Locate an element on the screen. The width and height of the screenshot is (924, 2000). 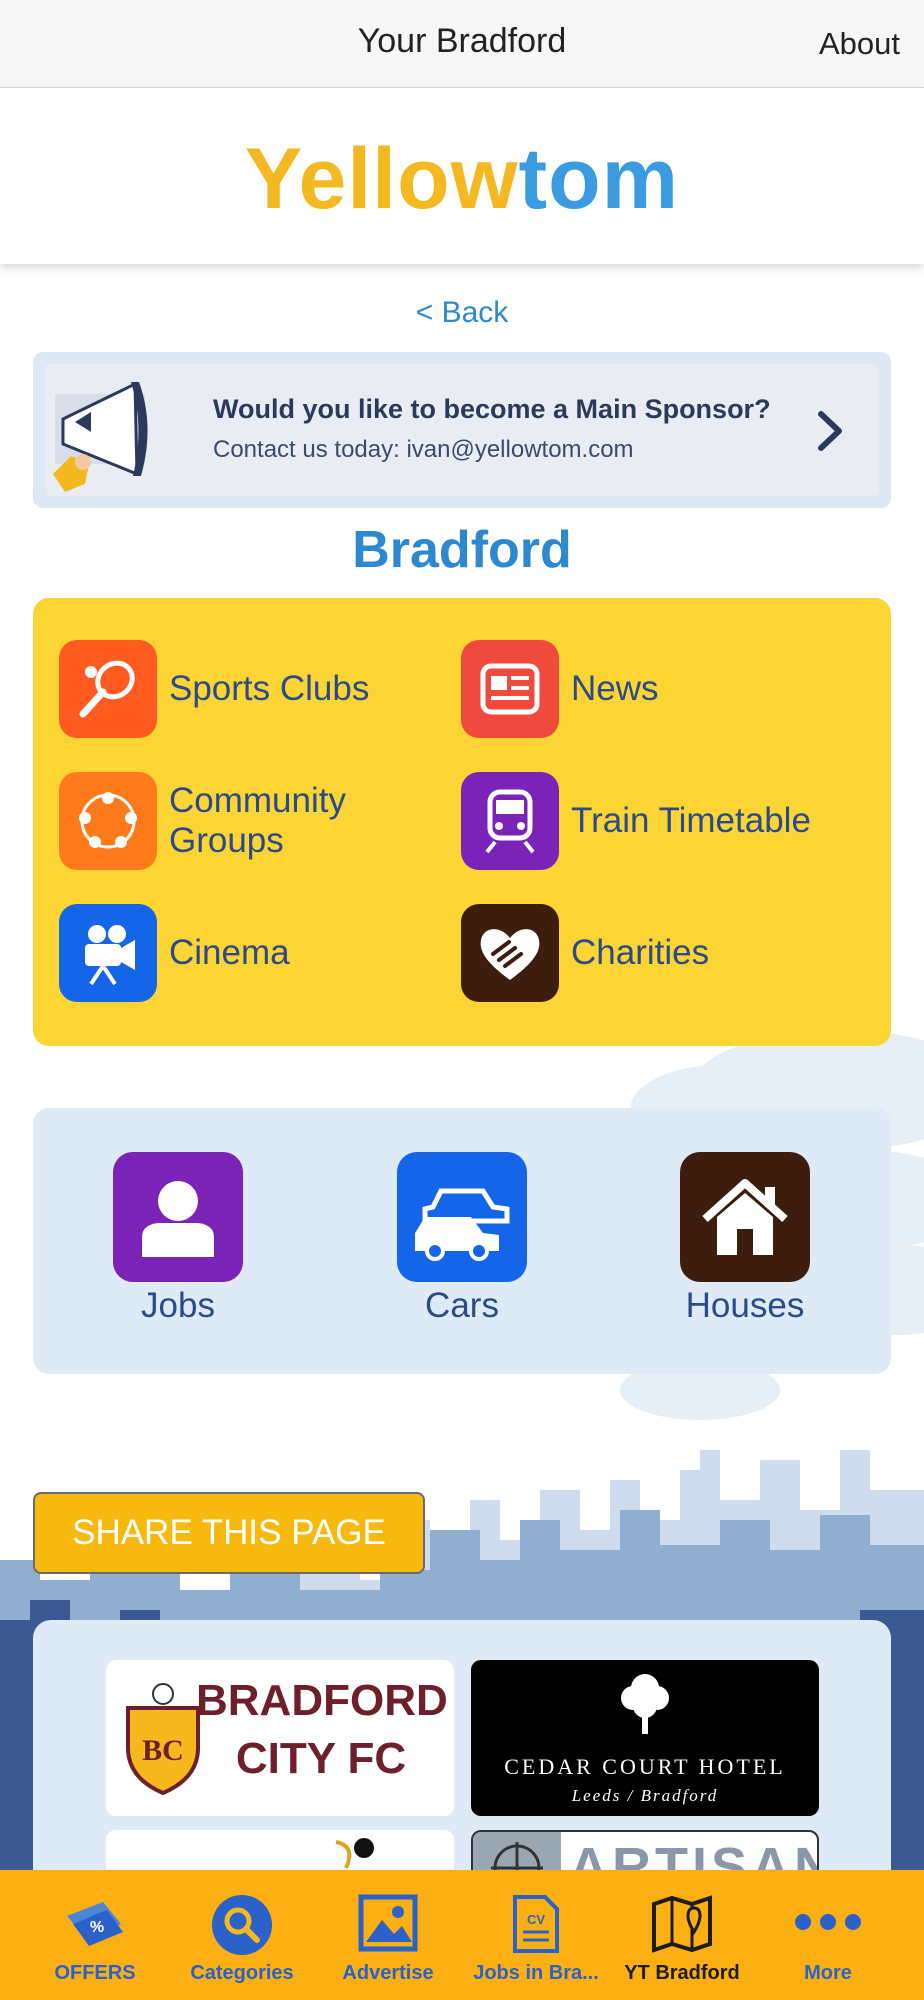
cedar-court-hotel-logo: CEDAR COURT HOTEL Leeds / Bradford is located at coordinates (645, 1738).